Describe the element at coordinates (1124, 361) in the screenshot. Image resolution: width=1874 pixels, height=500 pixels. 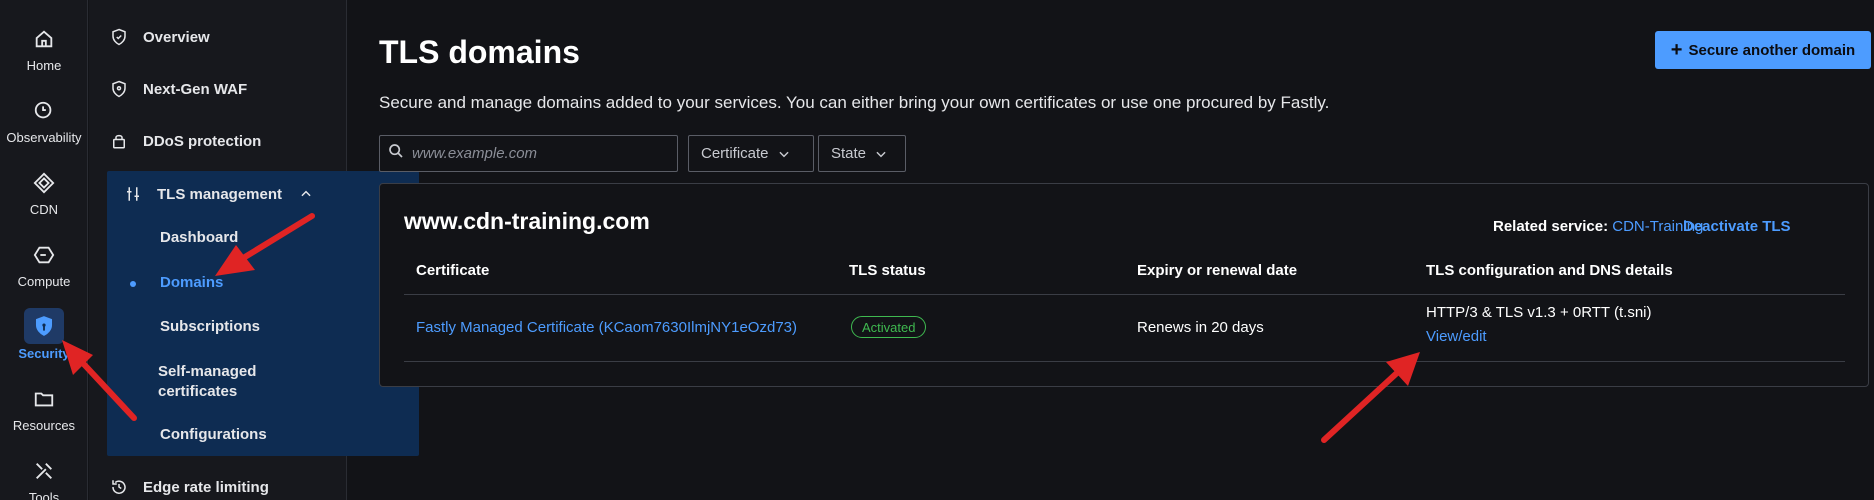
I see `table-row-divider` at that location.